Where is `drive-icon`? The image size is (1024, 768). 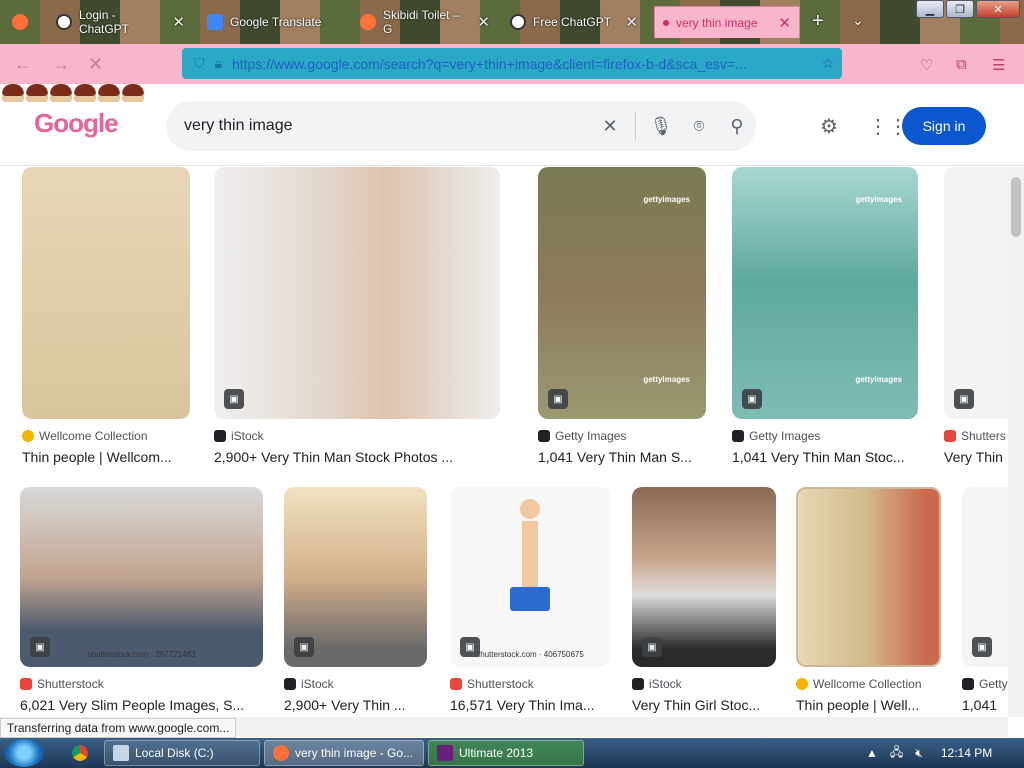 drive-icon is located at coordinates (121, 753).